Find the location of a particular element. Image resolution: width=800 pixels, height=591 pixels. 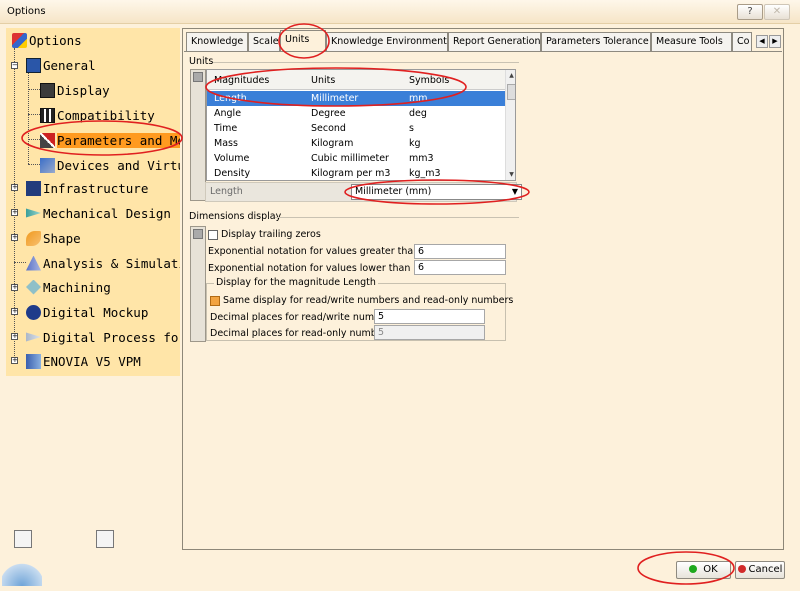

expand-digital-mockup: + is located at coordinates (14, 311).